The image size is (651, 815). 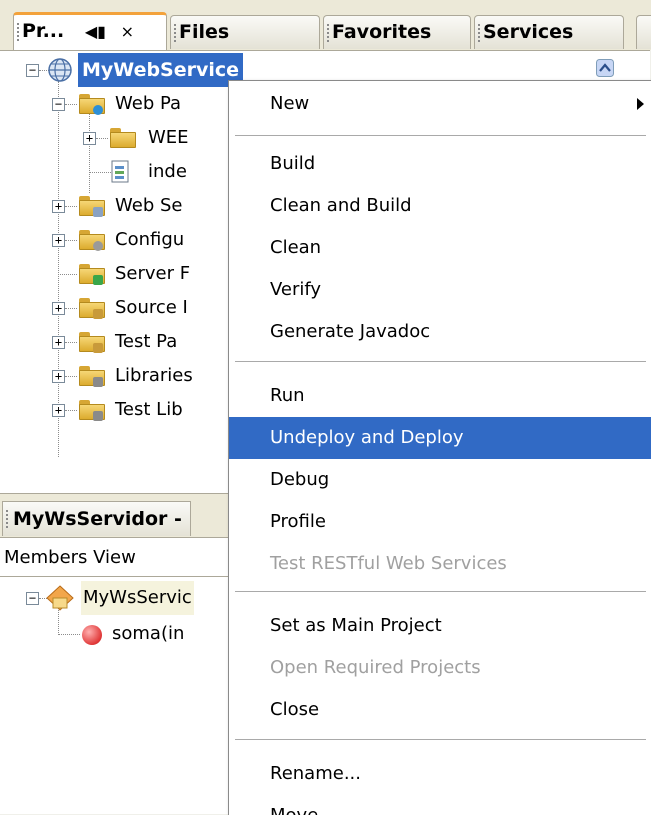 I want to click on tree-node-test-libraries: + Test Lib, so click(x=115, y=410).